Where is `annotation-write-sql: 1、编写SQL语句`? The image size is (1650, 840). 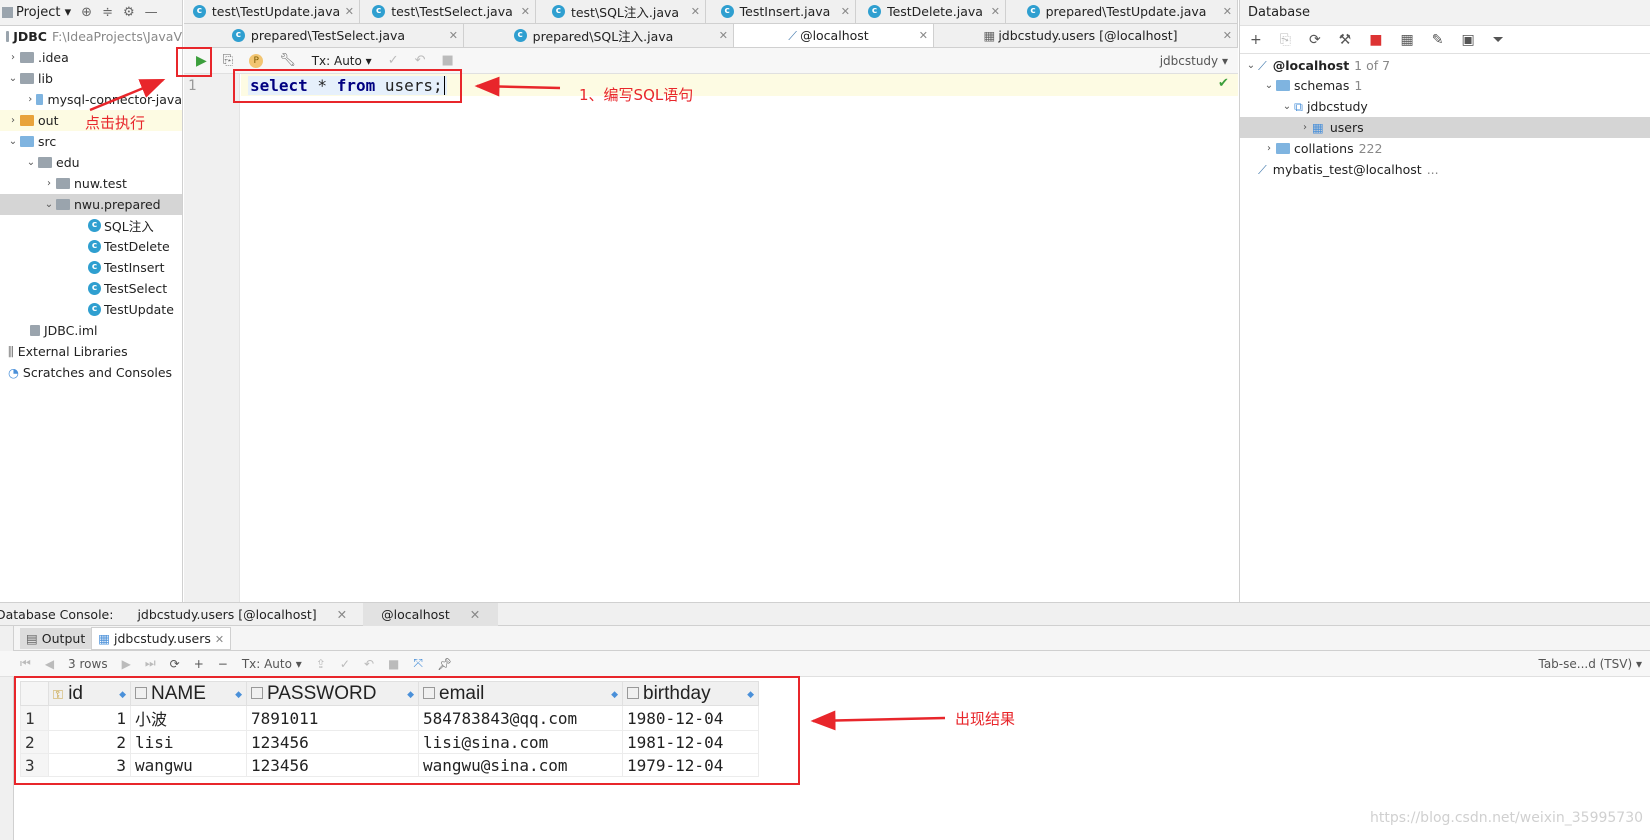
annotation-write-sql: 1、编写SQL语句 is located at coordinates (636, 95).